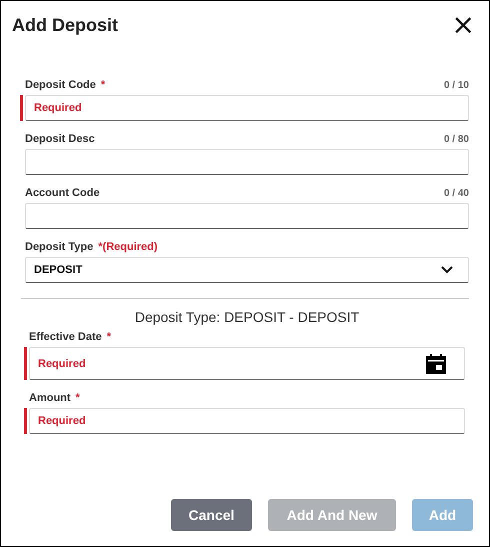  I want to click on field-label: Account Code, so click(62, 193).